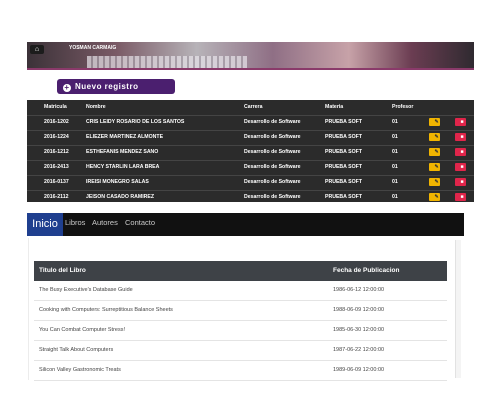  Describe the element at coordinates (62, 271) in the screenshot. I see `col-titulo: Titulo del Libro` at that location.